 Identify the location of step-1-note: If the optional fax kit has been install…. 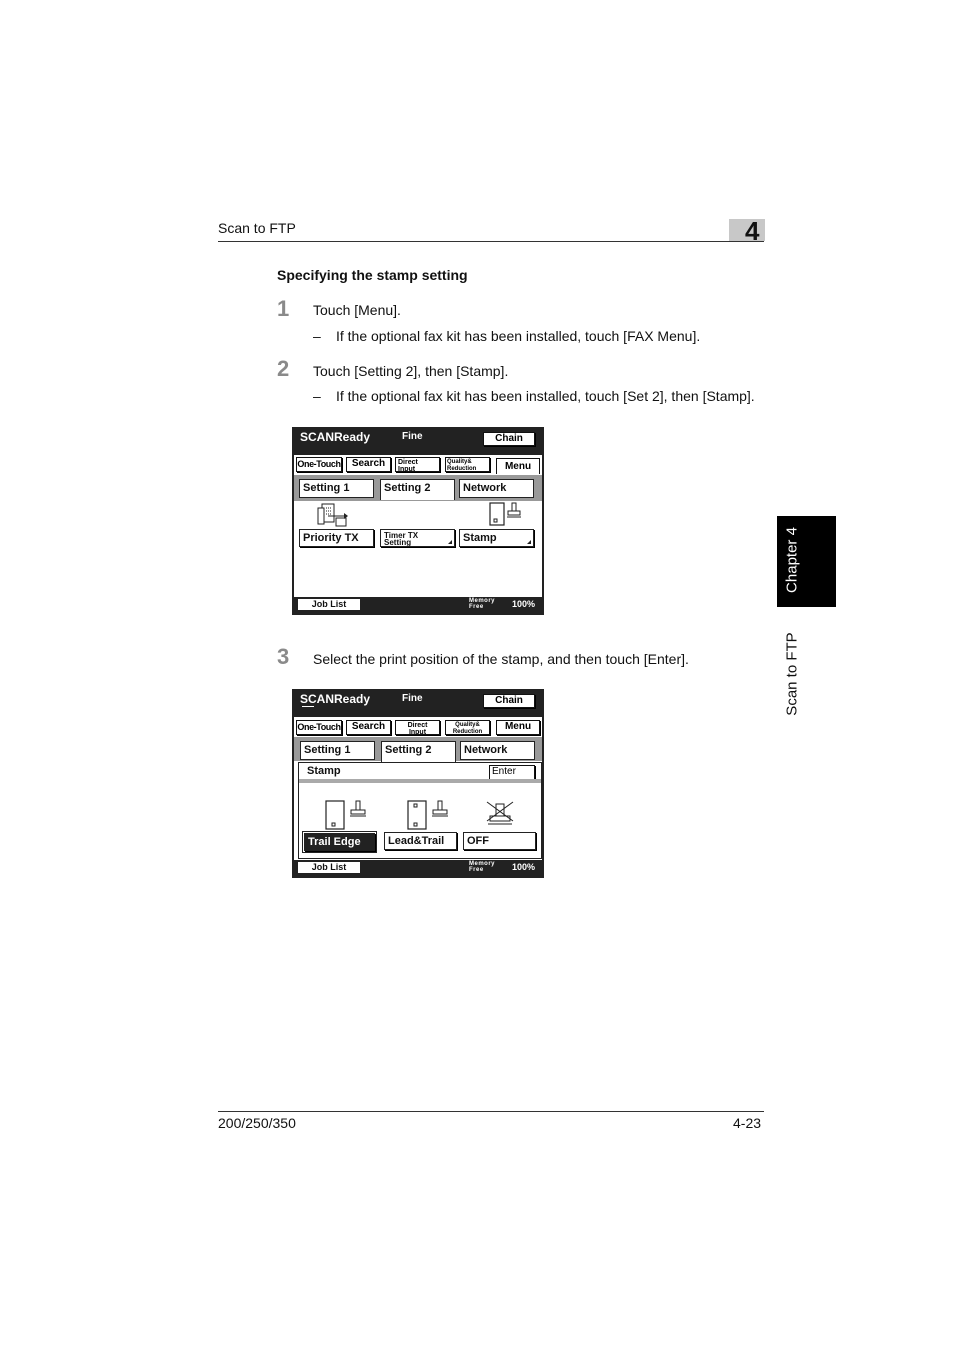
(518, 336).